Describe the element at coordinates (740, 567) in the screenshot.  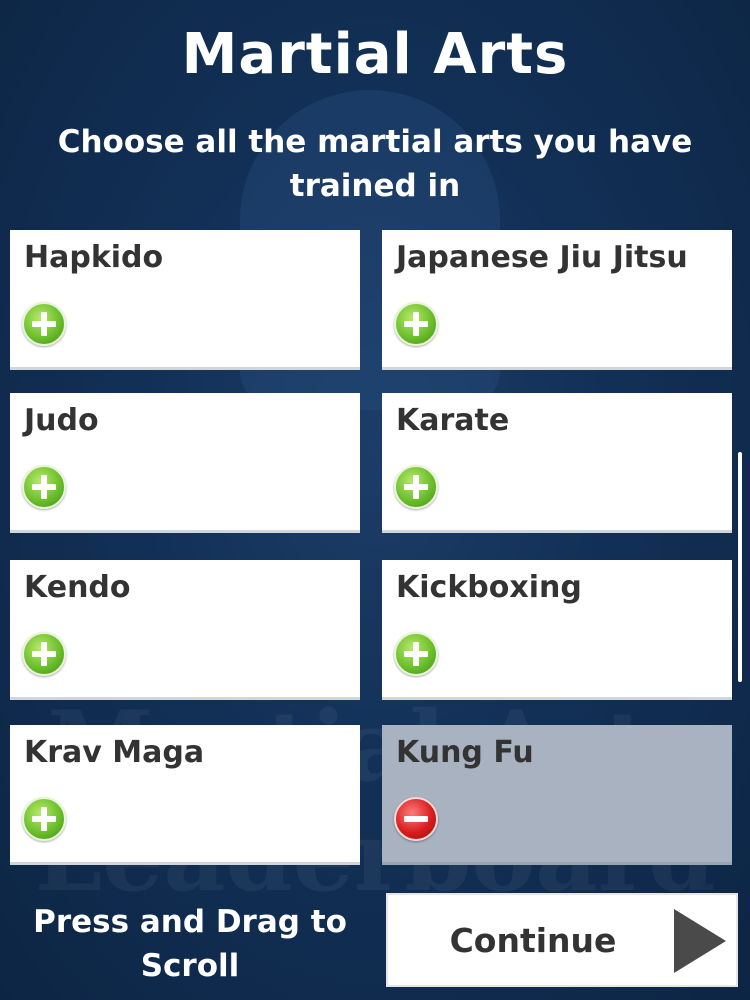
I see `scrollbar-thumb` at that location.